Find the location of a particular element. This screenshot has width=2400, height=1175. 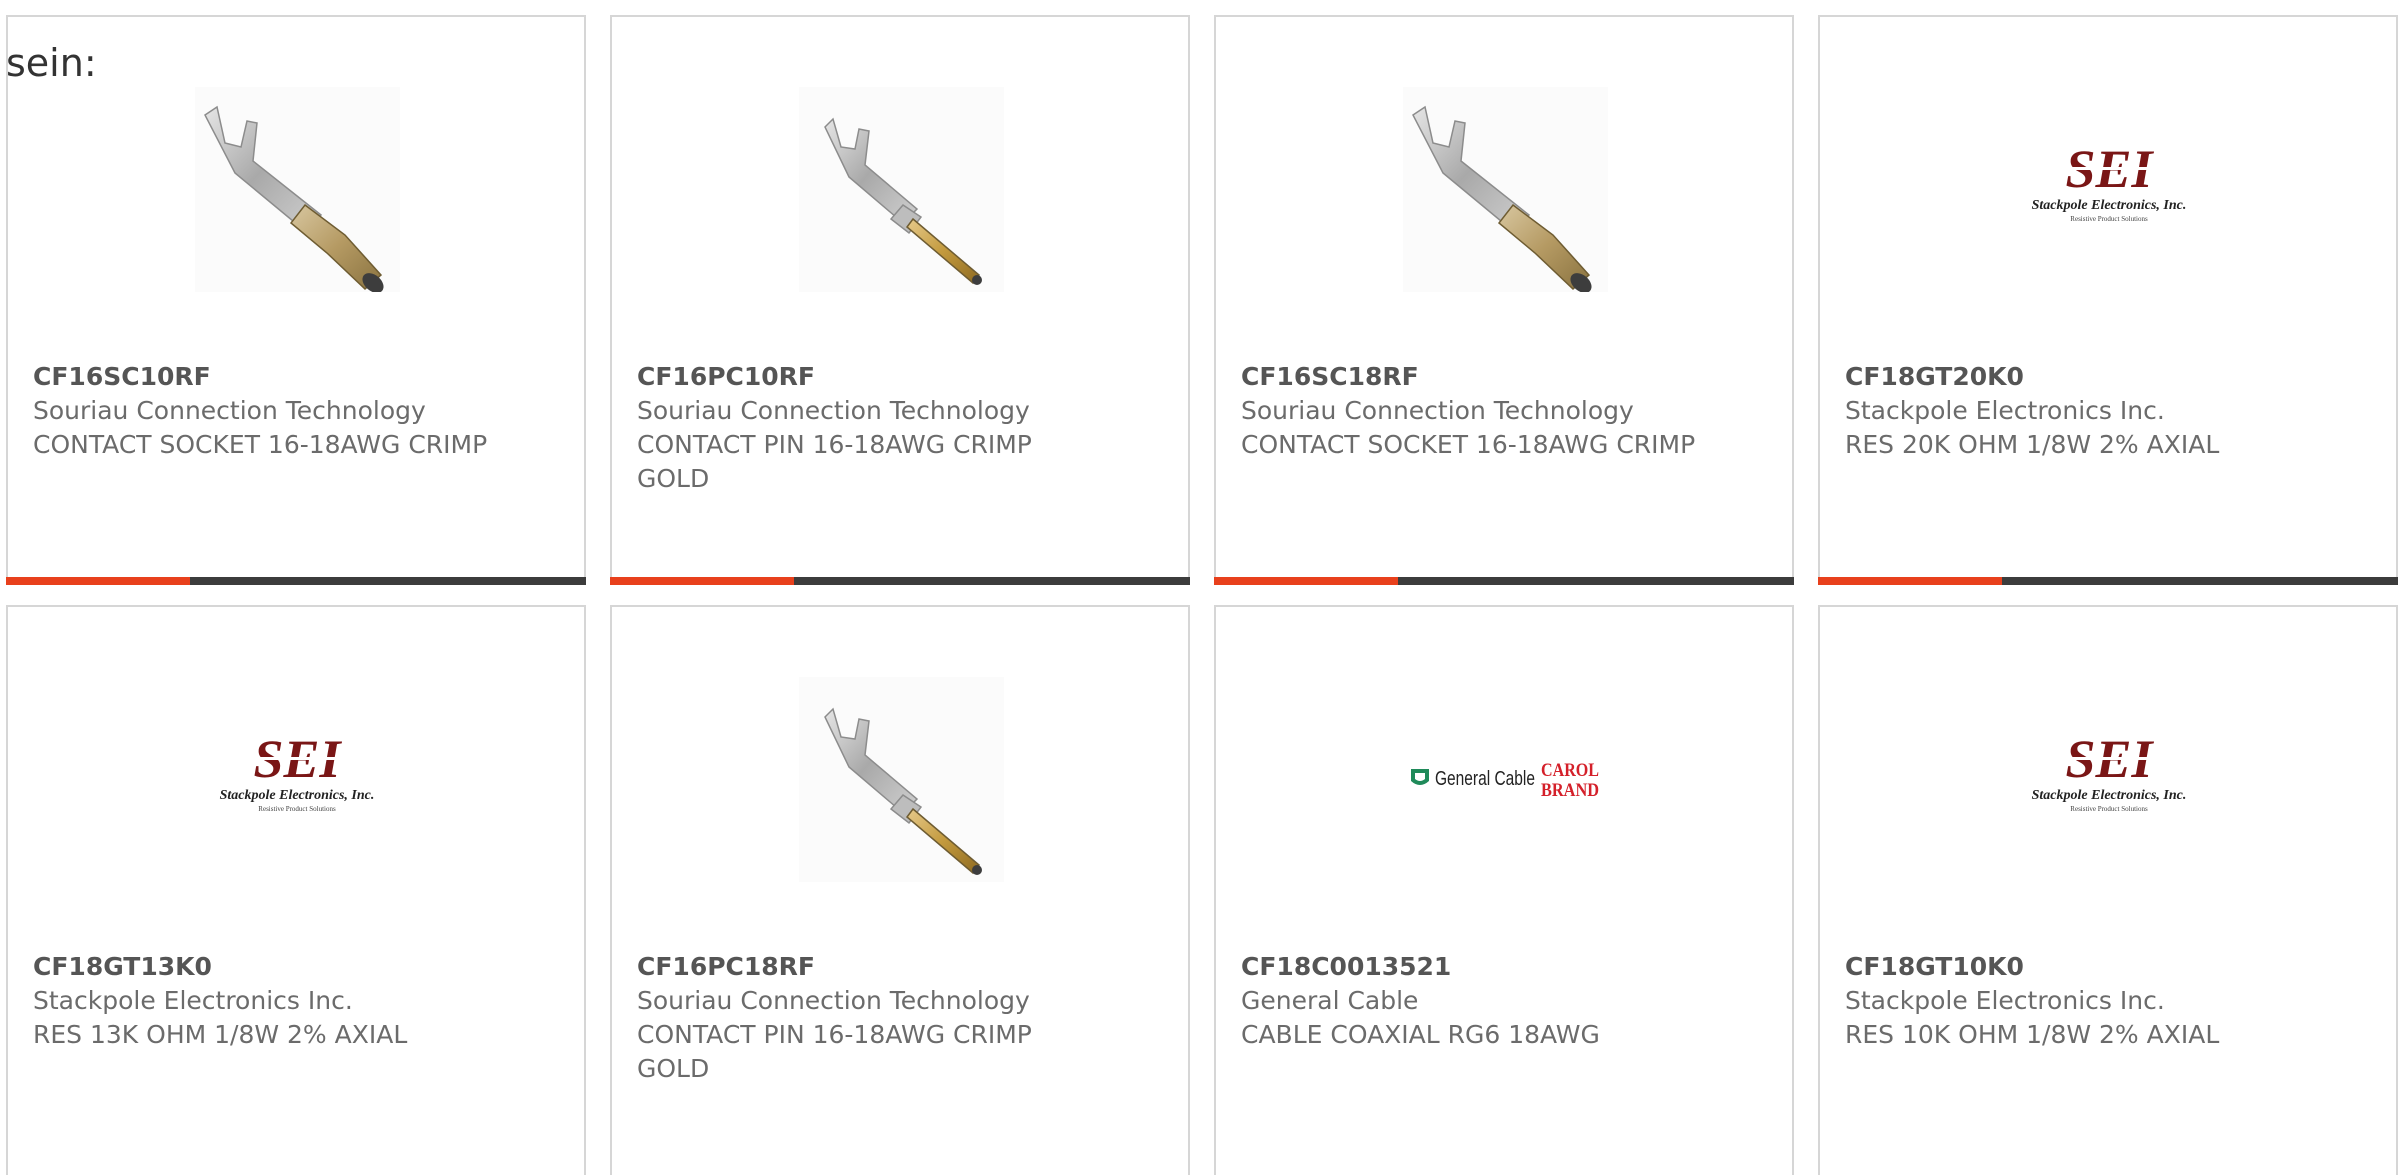

description: RES 20K OHM 1/8W 2% AXIAL is located at coordinates (2032, 444).